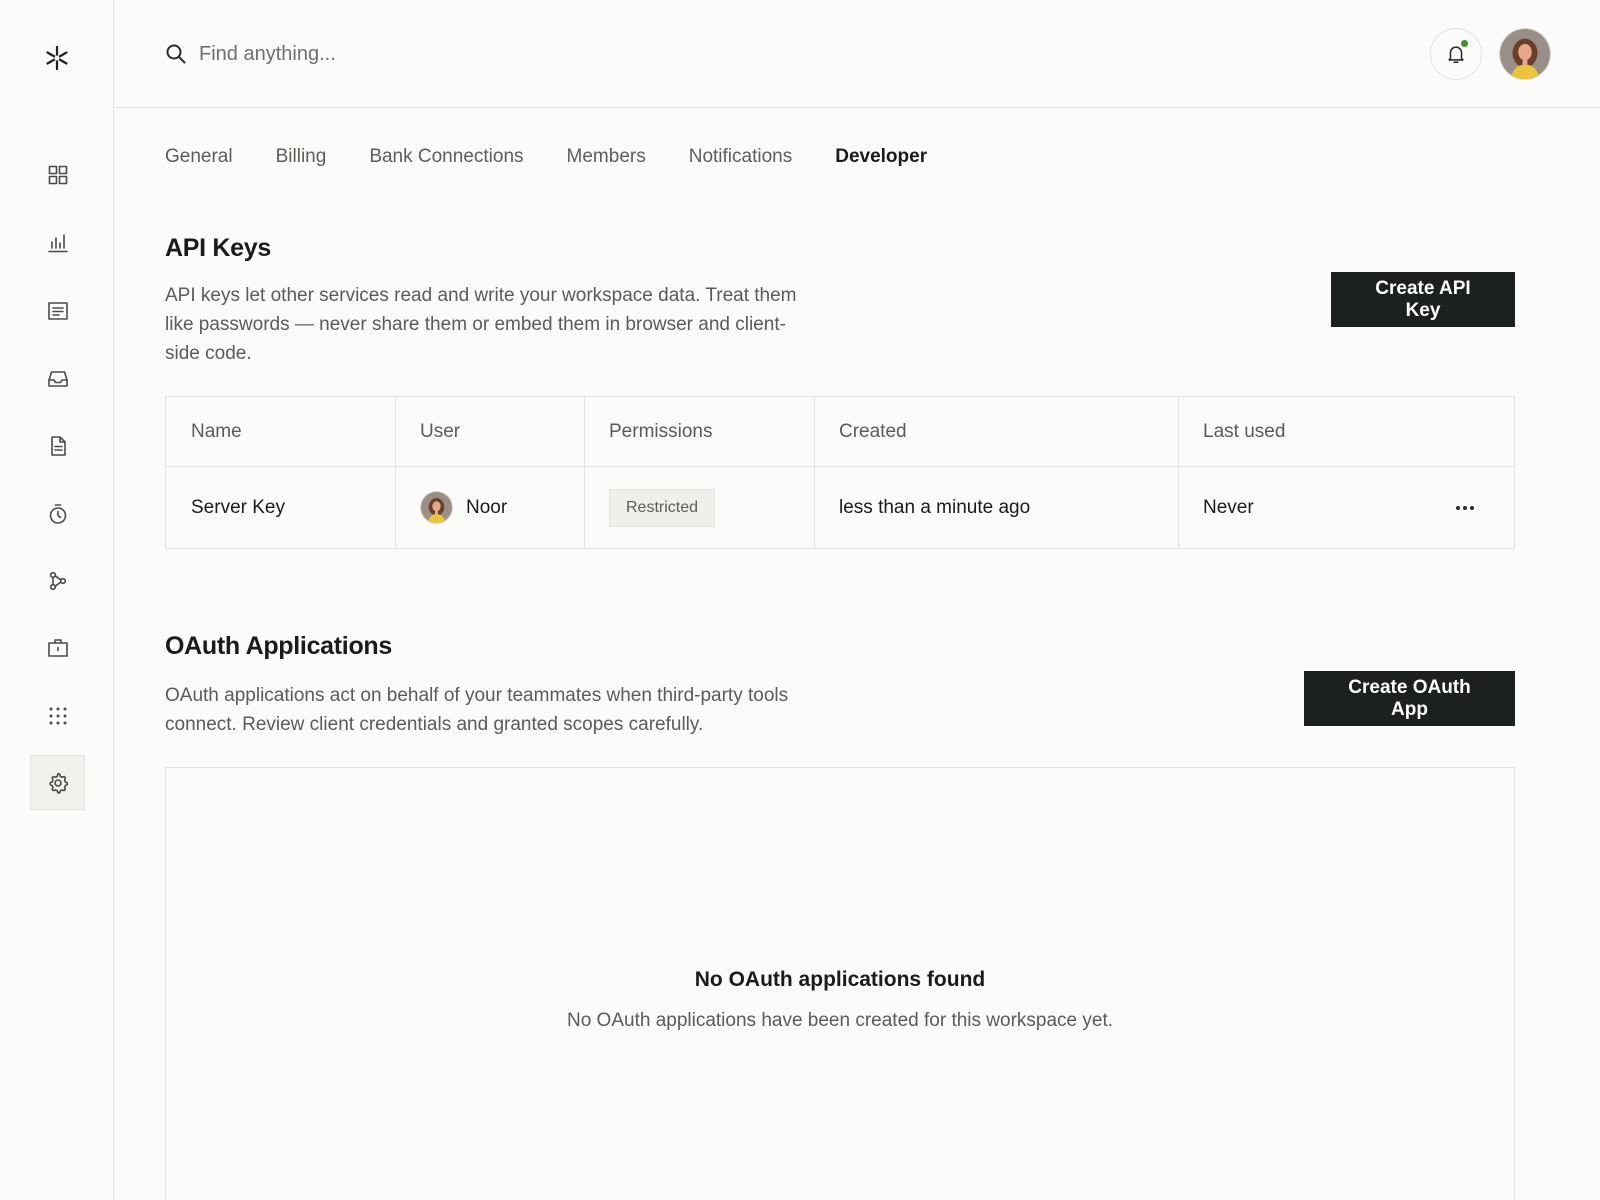 This screenshot has height=1200, width=1600. I want to click on sidebar-item-analytics, so click(57, 242).